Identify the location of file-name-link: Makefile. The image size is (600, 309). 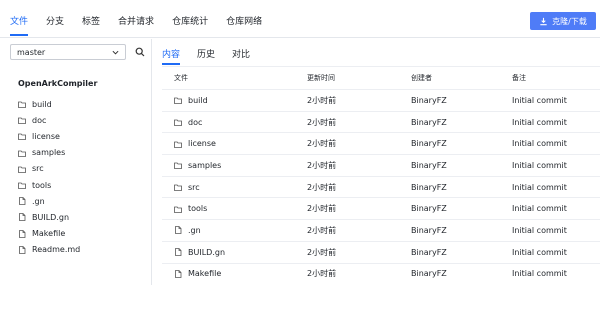
(204, 273).